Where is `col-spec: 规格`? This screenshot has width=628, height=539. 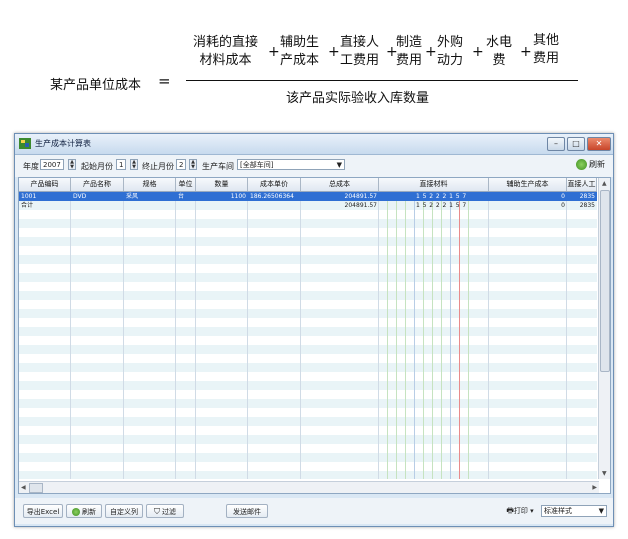
col-spec: 规格 is located at coordinates (150, 184).